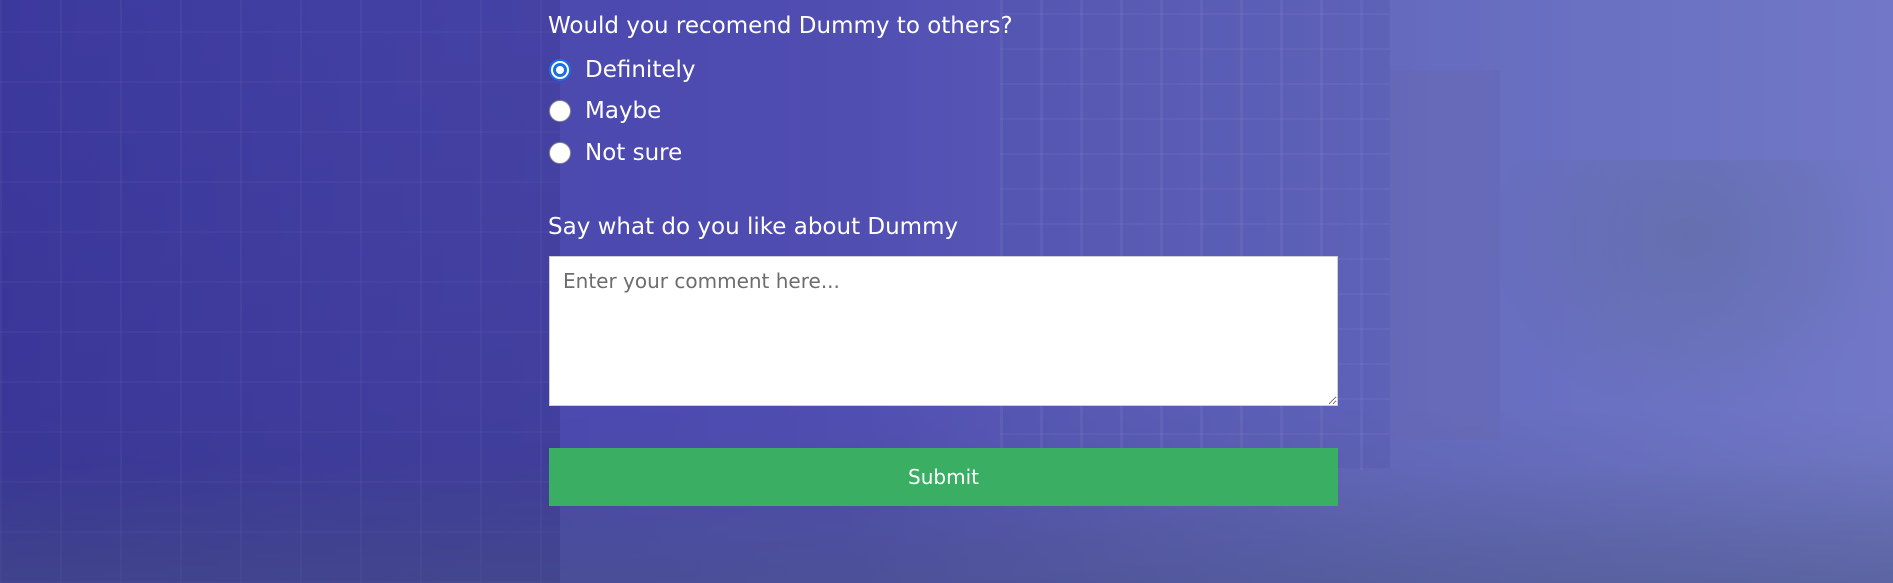  I want to click on radio-label-definitely: Definitely, so click(640, 70).